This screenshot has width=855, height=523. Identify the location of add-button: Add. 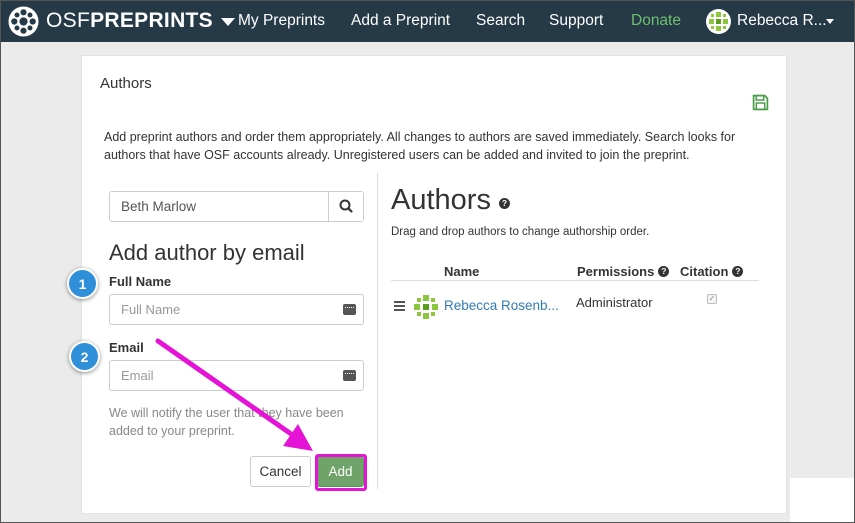
(340, 471).